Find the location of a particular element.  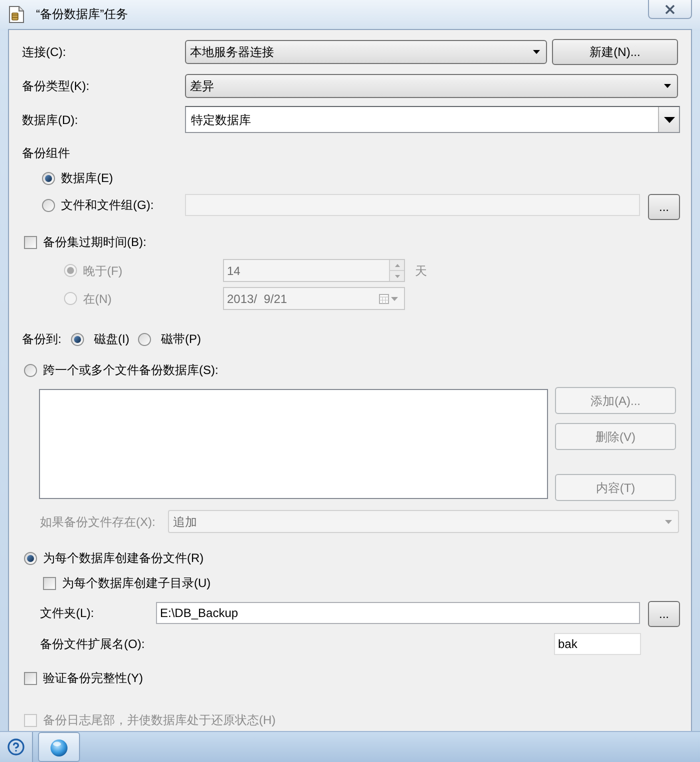

close-button is located at coordinates (670, 9).